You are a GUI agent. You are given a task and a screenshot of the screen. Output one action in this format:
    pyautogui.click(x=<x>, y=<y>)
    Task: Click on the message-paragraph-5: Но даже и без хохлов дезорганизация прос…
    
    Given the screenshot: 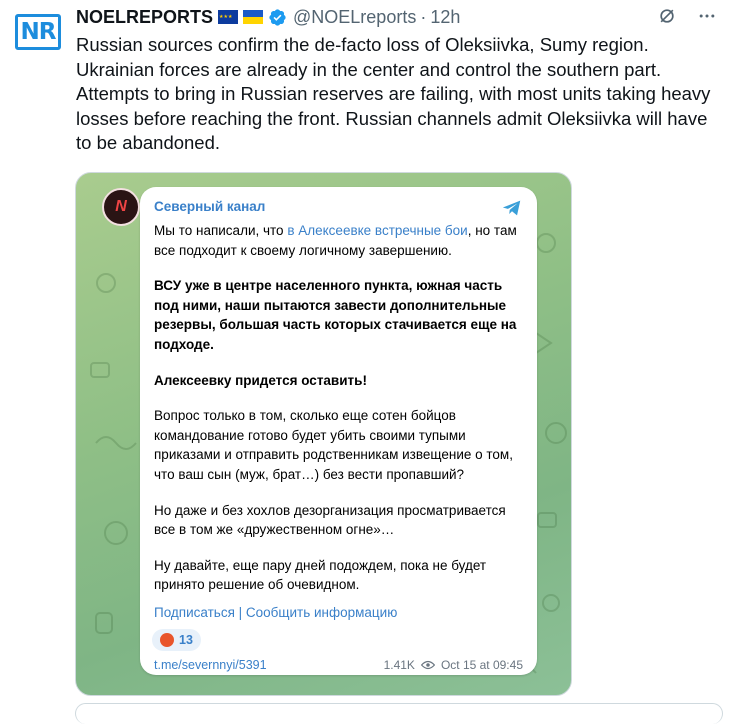 What is the action you would take?
    pyautogui.click(x=330, y=520)
    